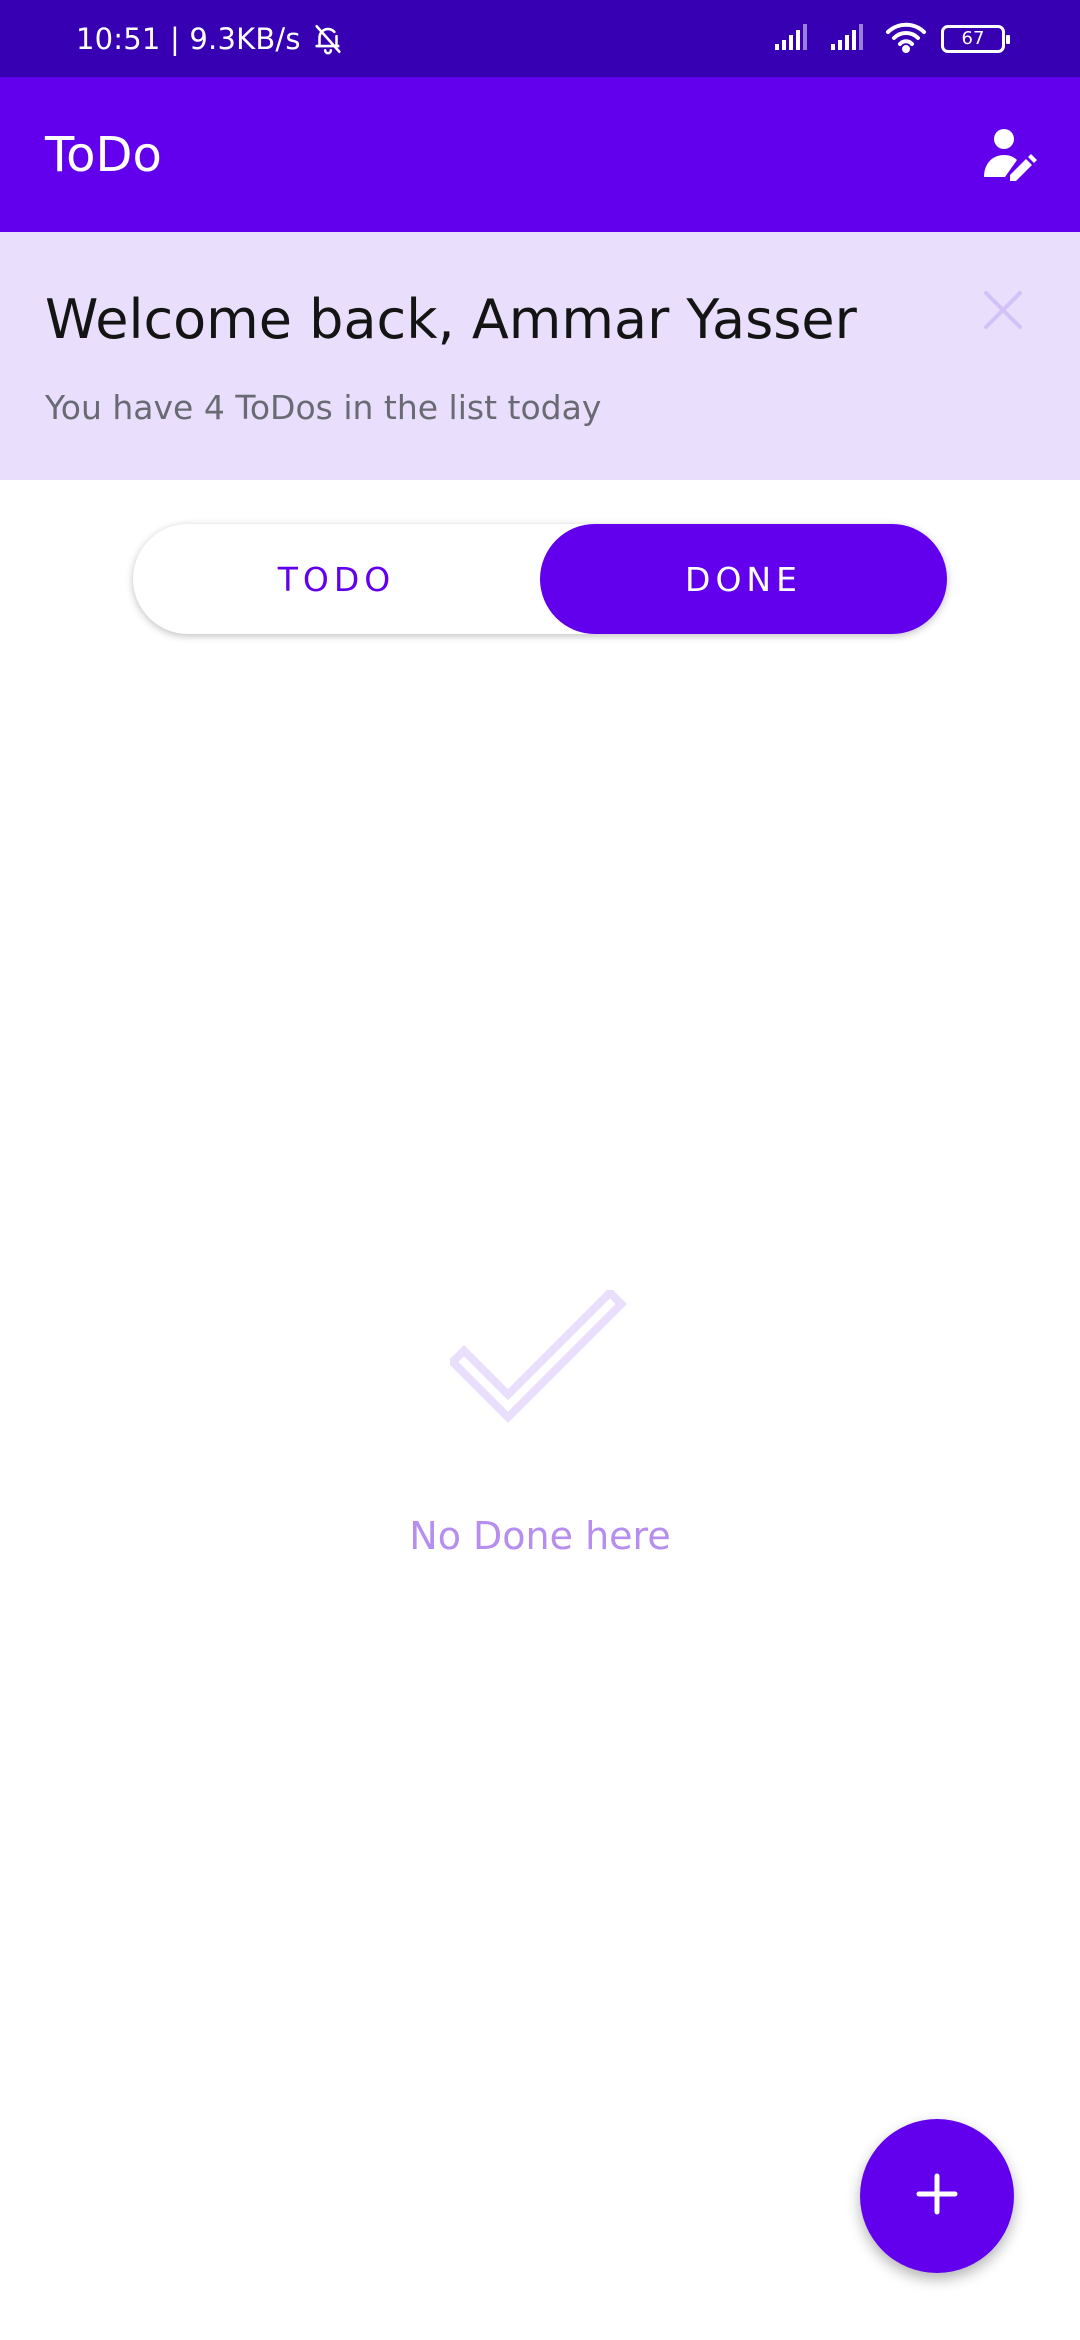  Describe the element at coordinates (540, 38) in the screenshot. I see `status-bar: 10:51 | 9.3KB/s 67` at that location.